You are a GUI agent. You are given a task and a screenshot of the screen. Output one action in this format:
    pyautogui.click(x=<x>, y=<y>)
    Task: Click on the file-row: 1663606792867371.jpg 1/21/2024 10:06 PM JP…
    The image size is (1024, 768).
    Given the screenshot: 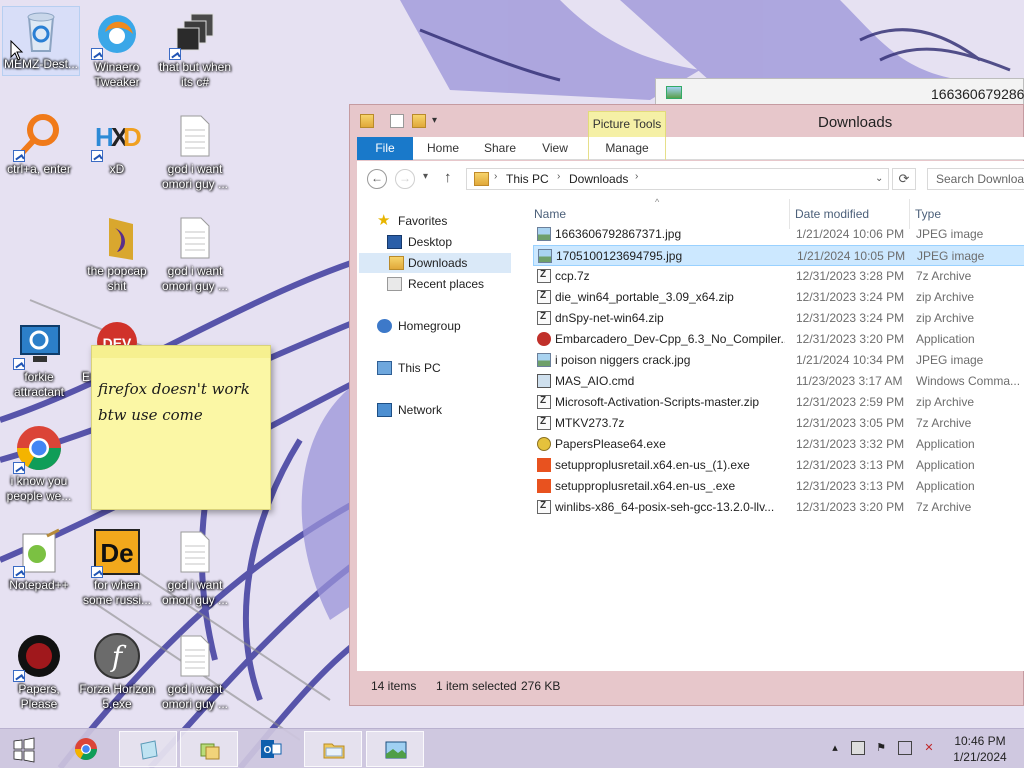 What is the action you would take?
    pyautogui.click(x=778, y=234)
    